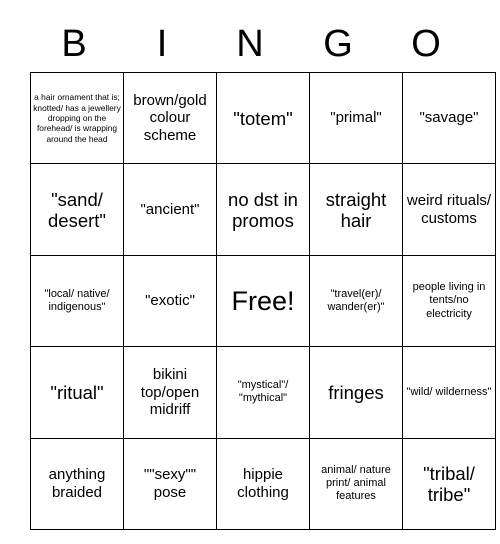 The image size is (500, 544). I want to click on bingo-cell-label: "totem", so click(263, 118).